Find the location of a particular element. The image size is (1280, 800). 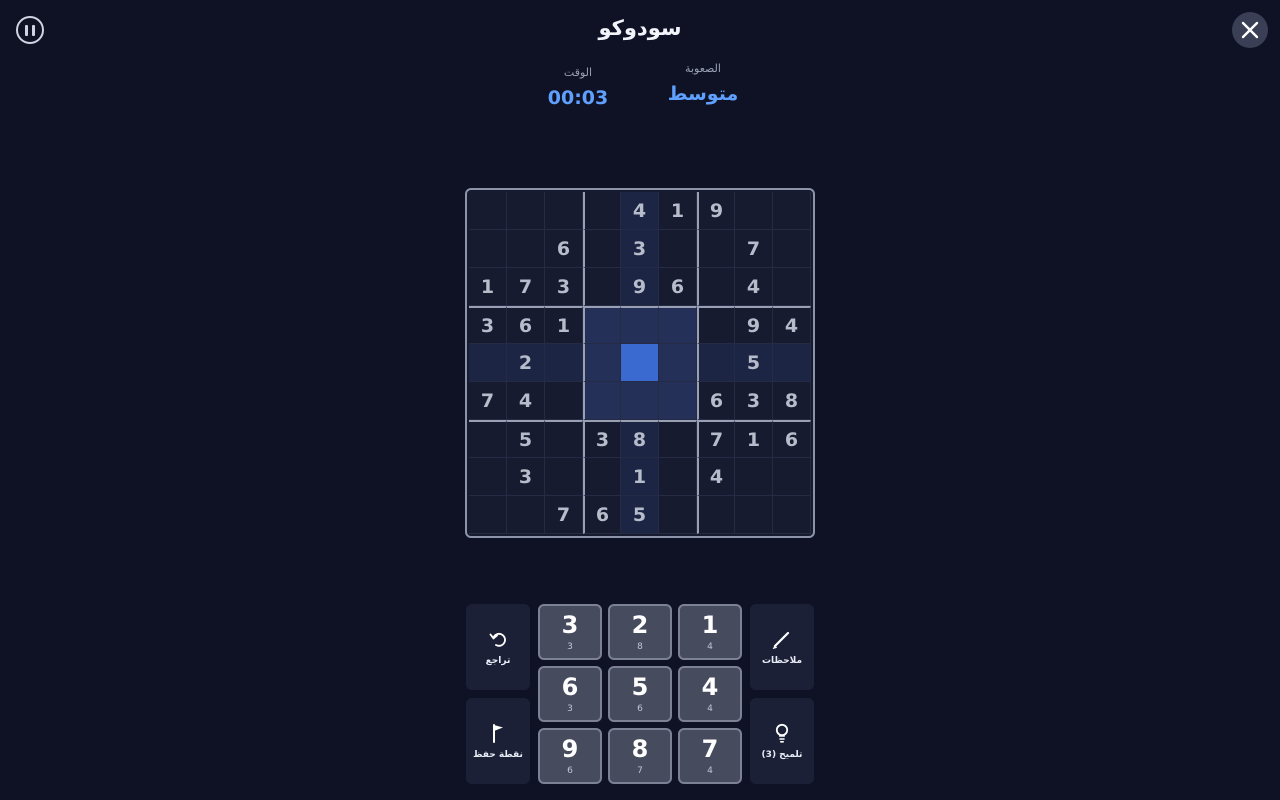

sudoku-cell-r1-c7: 9 is located at coordinates (716, 211).